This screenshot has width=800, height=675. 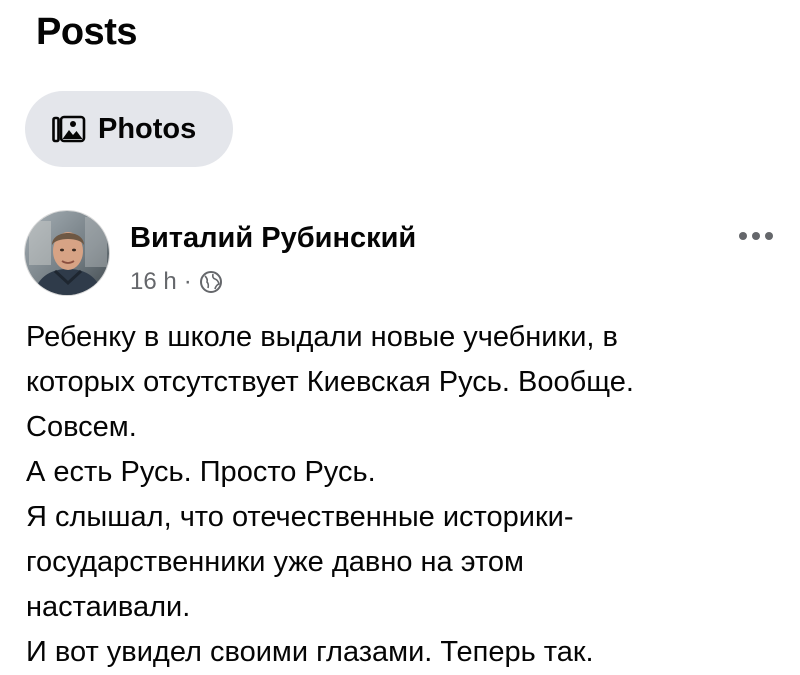 What do you see at coordinates (310, 652) in the screenshot?
I see `post-text-line: И вот увидел своими глазами. Теперь так.` at bounding box center [310, 652].